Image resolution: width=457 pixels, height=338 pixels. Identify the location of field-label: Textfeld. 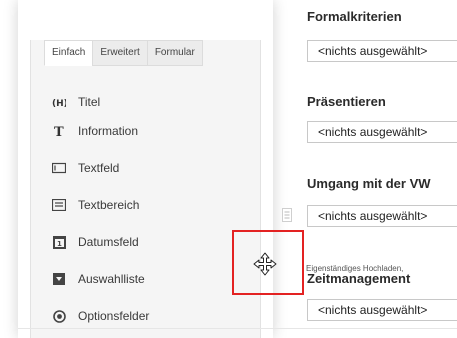
(99, 168).